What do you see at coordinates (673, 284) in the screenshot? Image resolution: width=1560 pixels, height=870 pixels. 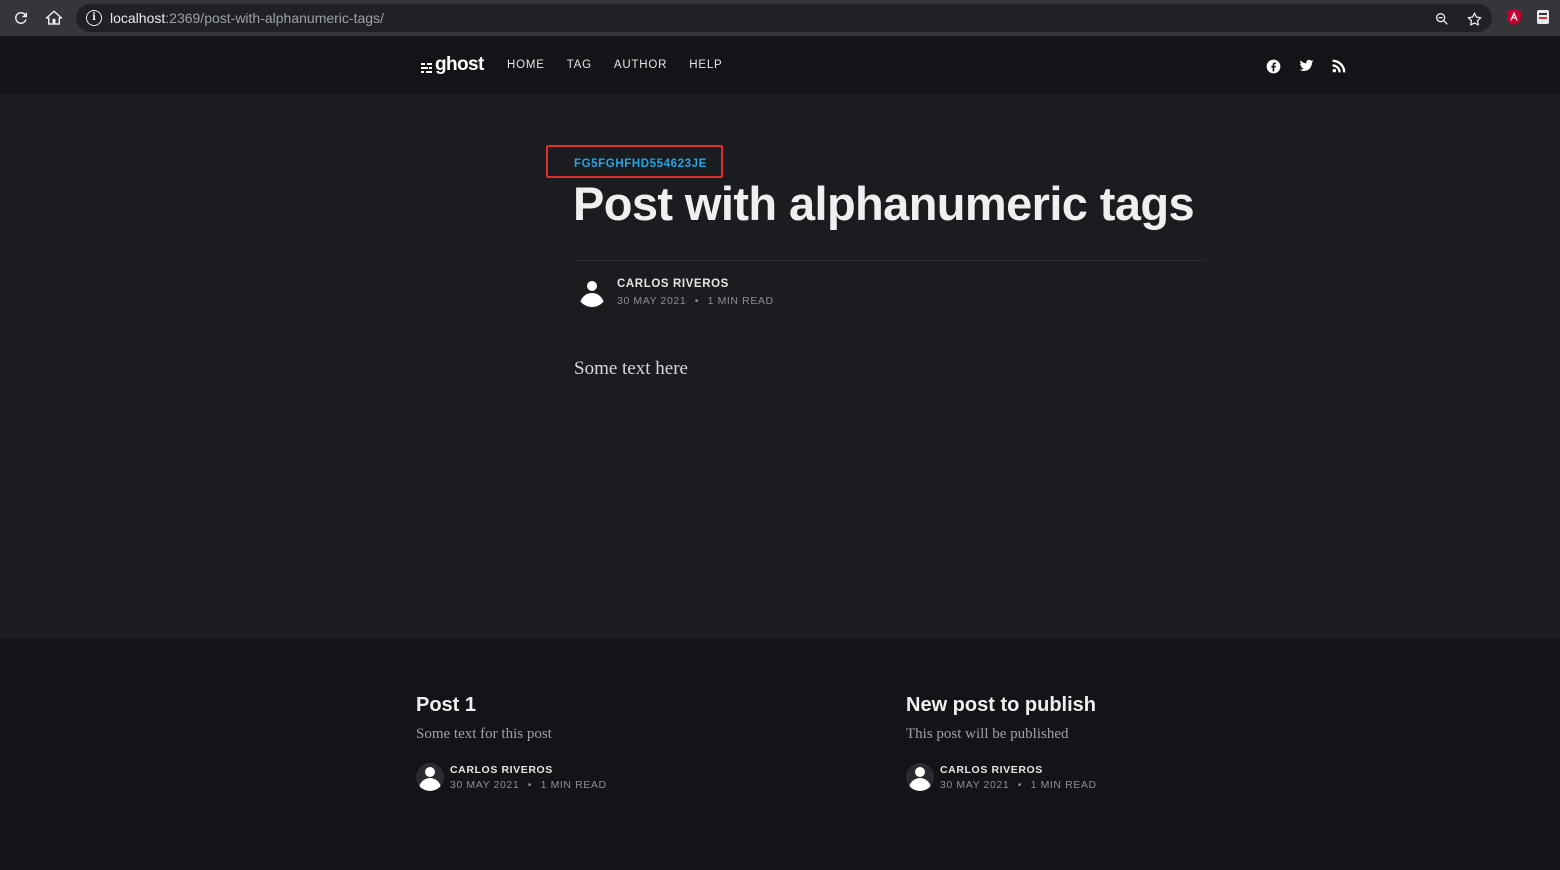 I see `author-name: CARLOS RIVEROS` at bounding box center [673, 284].